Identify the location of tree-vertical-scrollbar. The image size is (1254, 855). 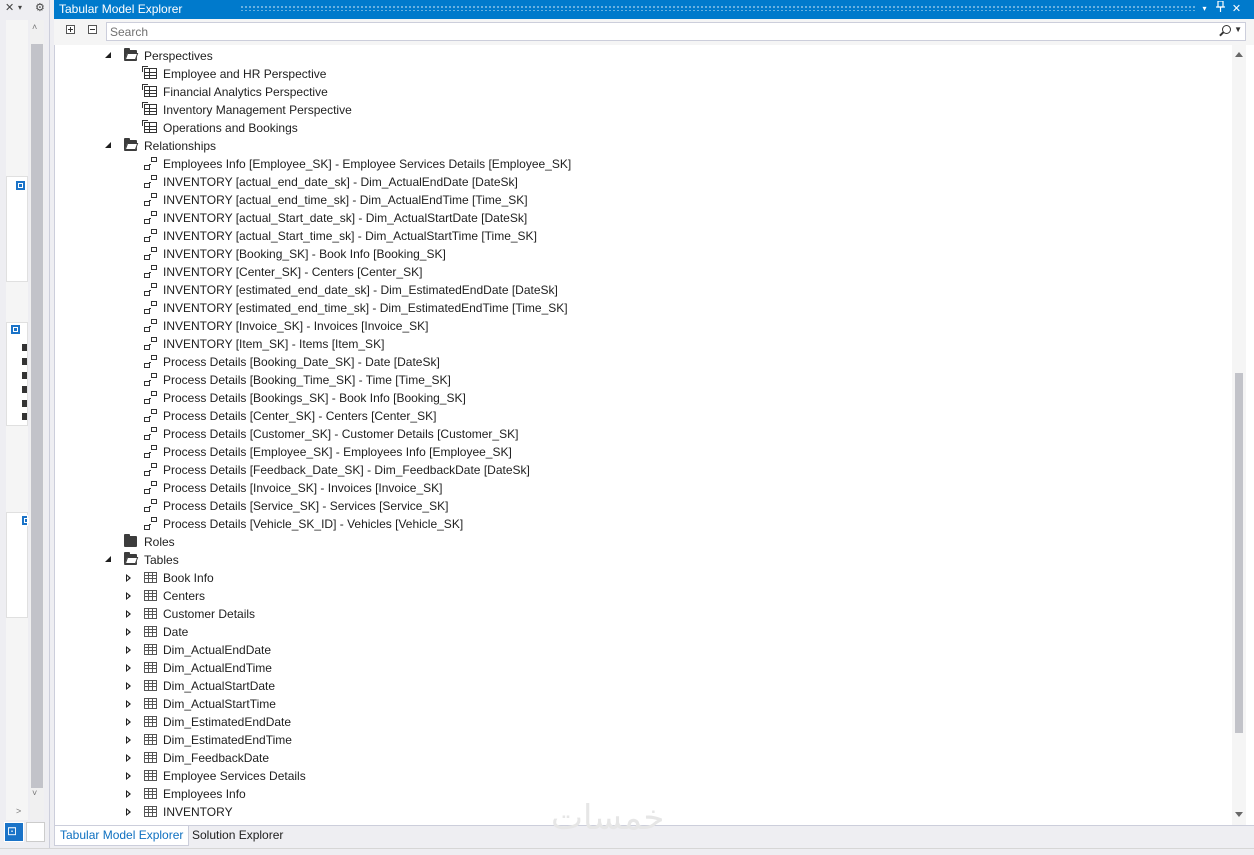
(1239, 435).